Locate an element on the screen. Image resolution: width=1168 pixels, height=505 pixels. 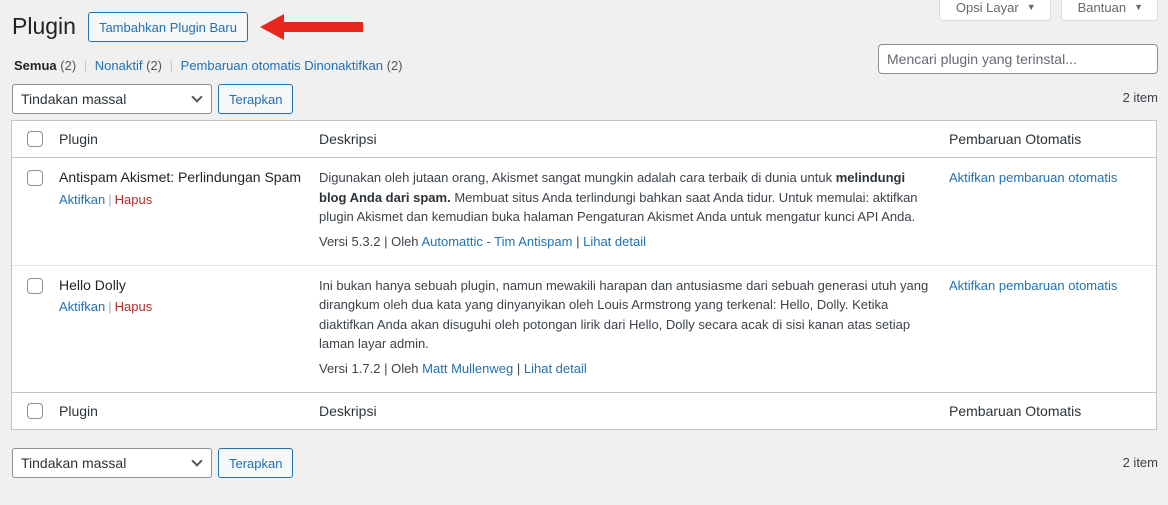
help-button: Bantuan ▼ is located at coordinates (1109, 10).